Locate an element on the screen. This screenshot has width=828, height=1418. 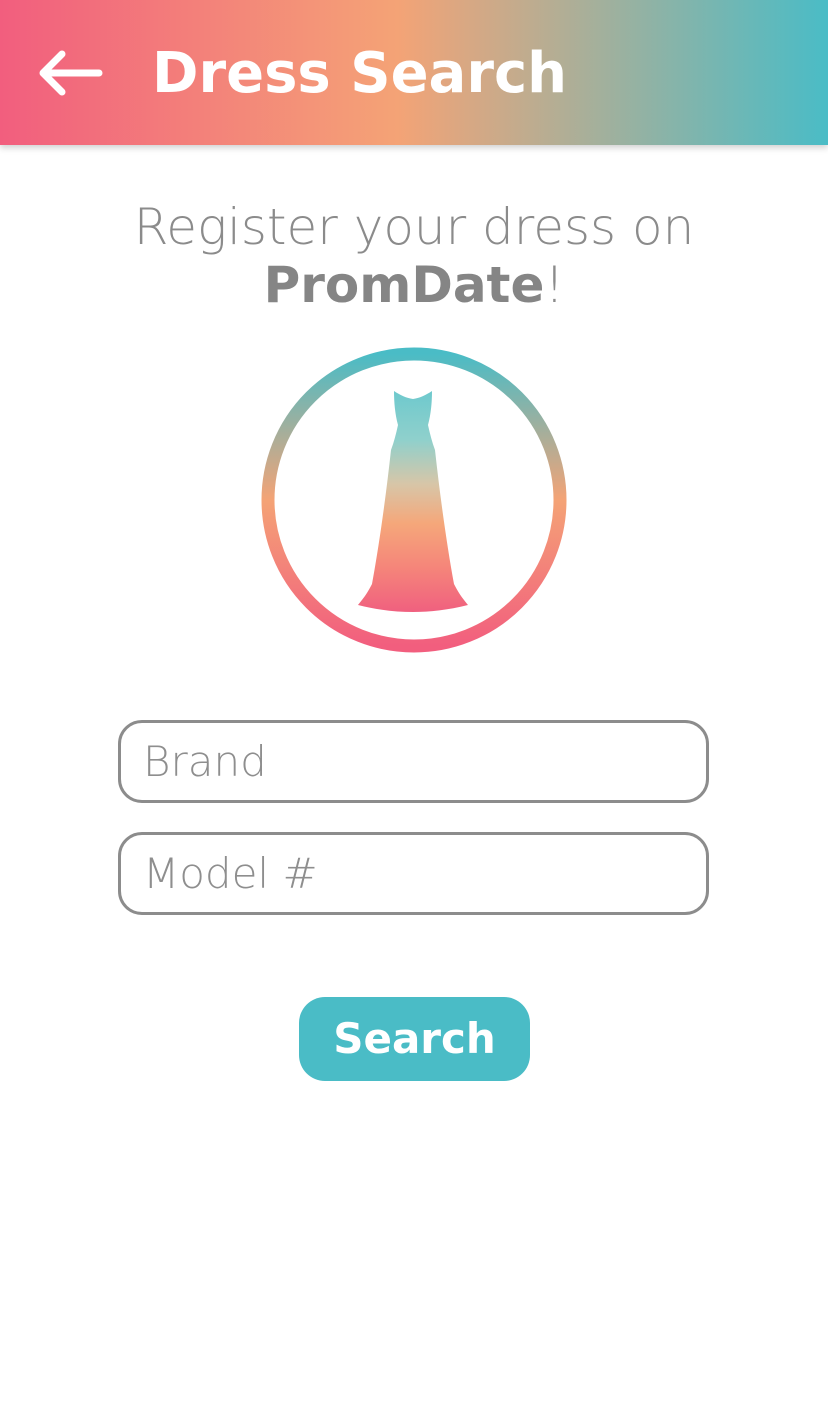
heading-line2: PromDate! is located at coordinates (414, 285).